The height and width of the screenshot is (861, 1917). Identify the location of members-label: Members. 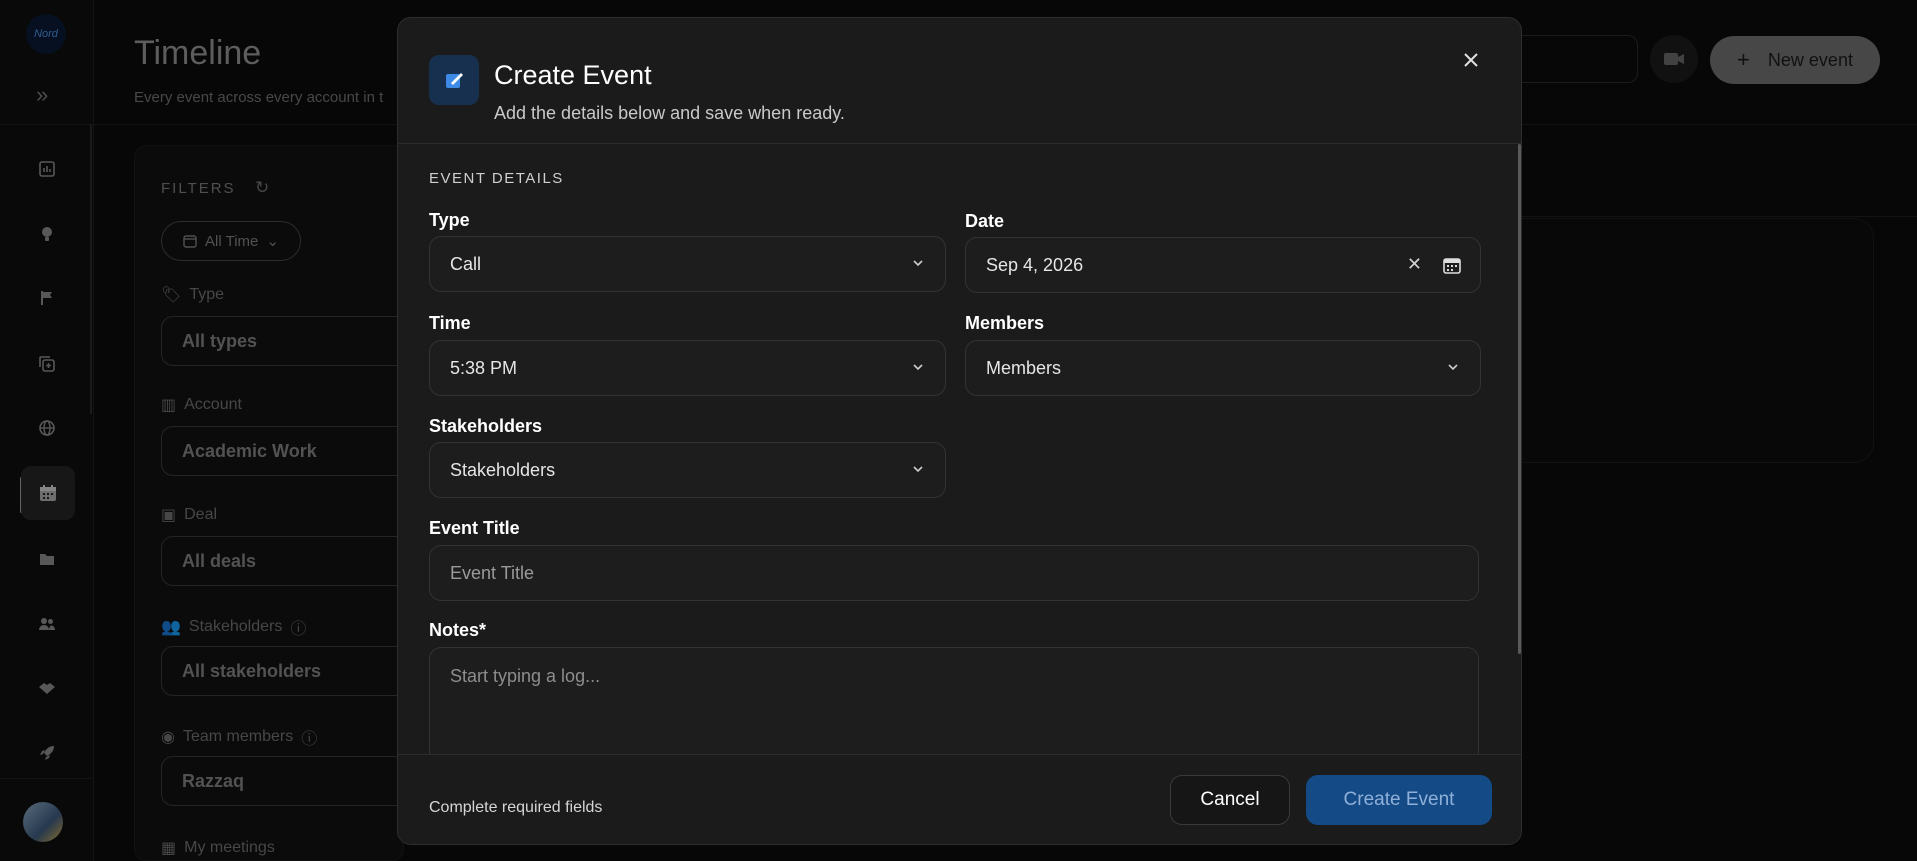
(1005, 323).